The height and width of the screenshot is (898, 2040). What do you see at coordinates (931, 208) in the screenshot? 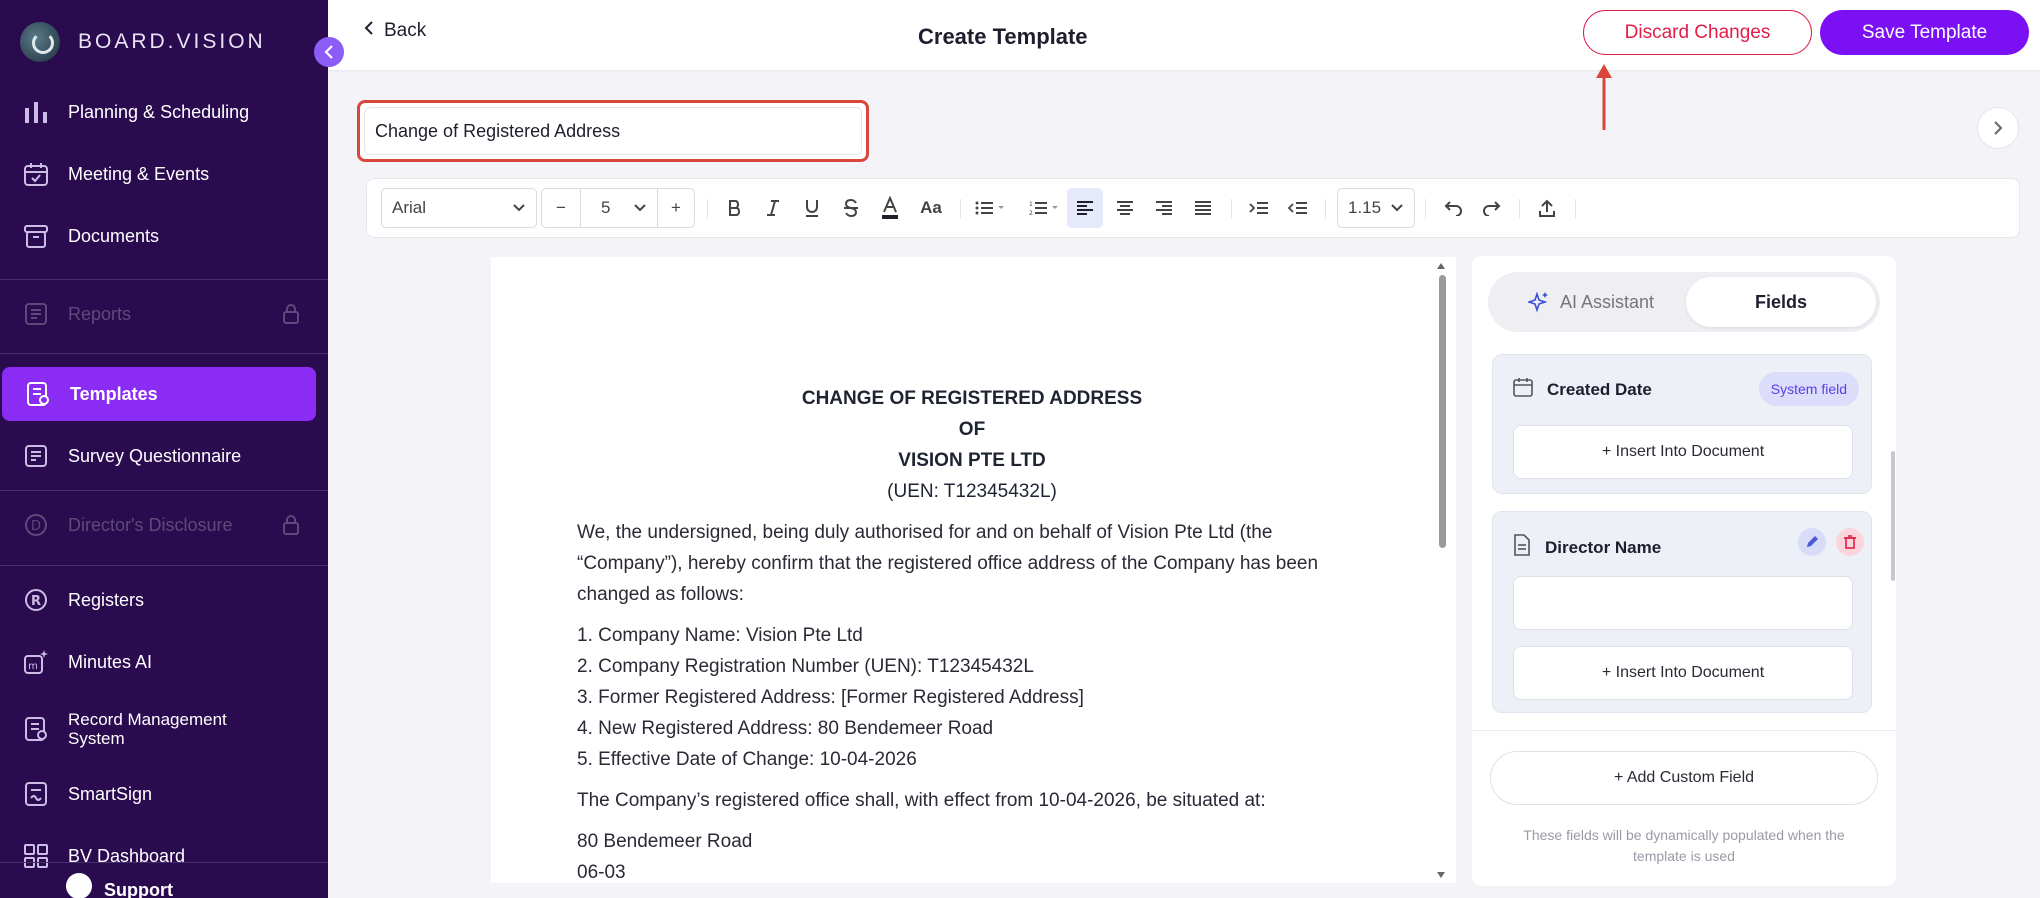
I see `text-case-button: Aa` at bounding box center [931, 208].